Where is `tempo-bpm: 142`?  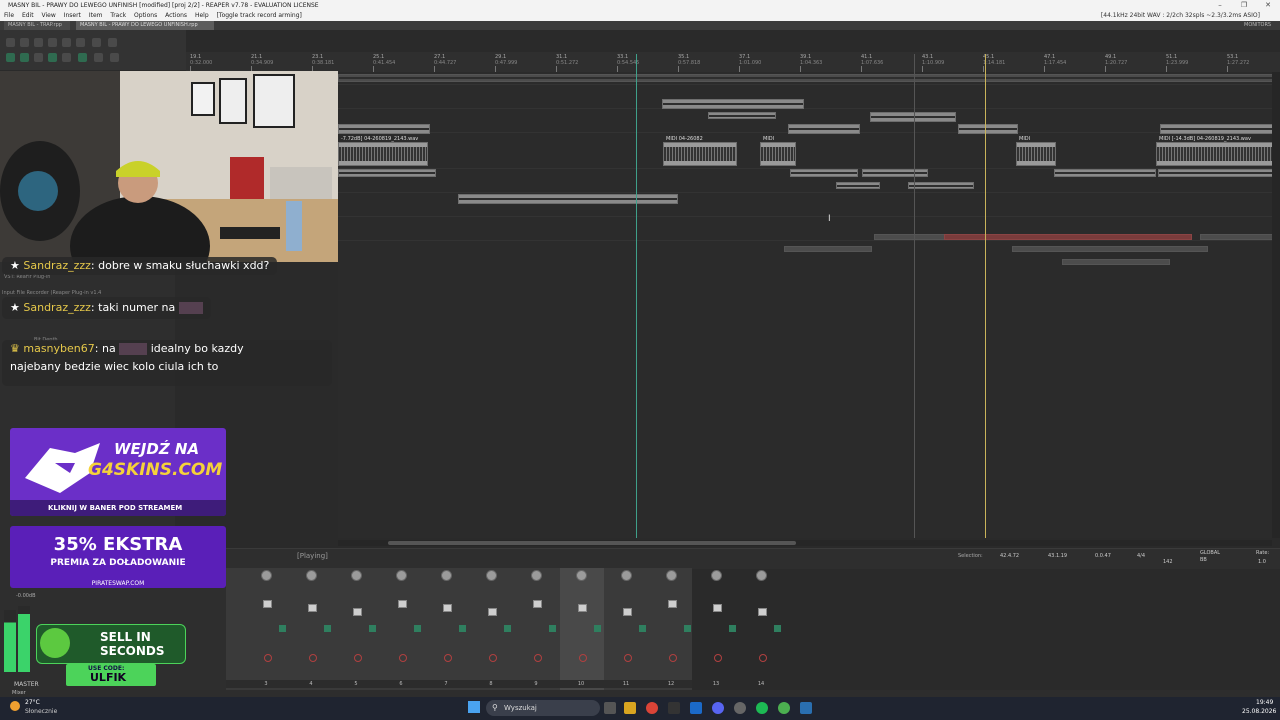
tempo-bpm: 142 is located at coordinates (1168, 562).